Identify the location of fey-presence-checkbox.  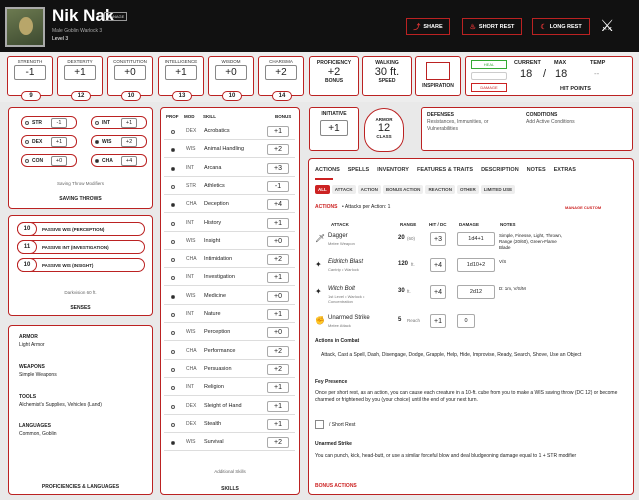
(319, 424).